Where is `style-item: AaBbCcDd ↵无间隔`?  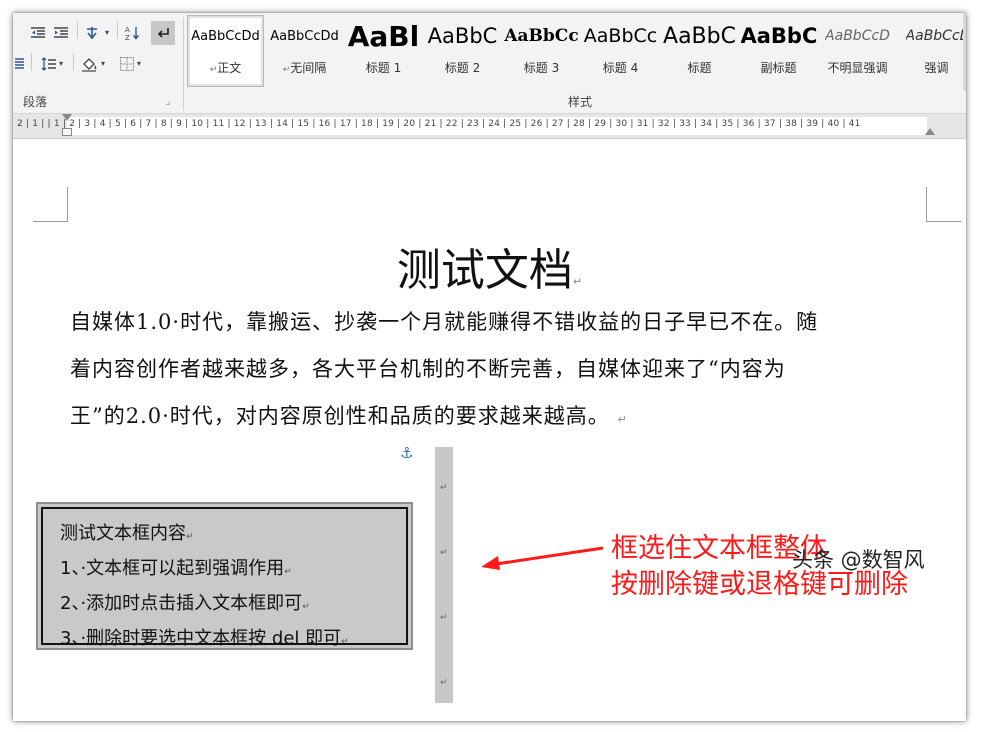
style-item: AaBbCcDd ↵无间隔 is located at coordinates (304, 51).